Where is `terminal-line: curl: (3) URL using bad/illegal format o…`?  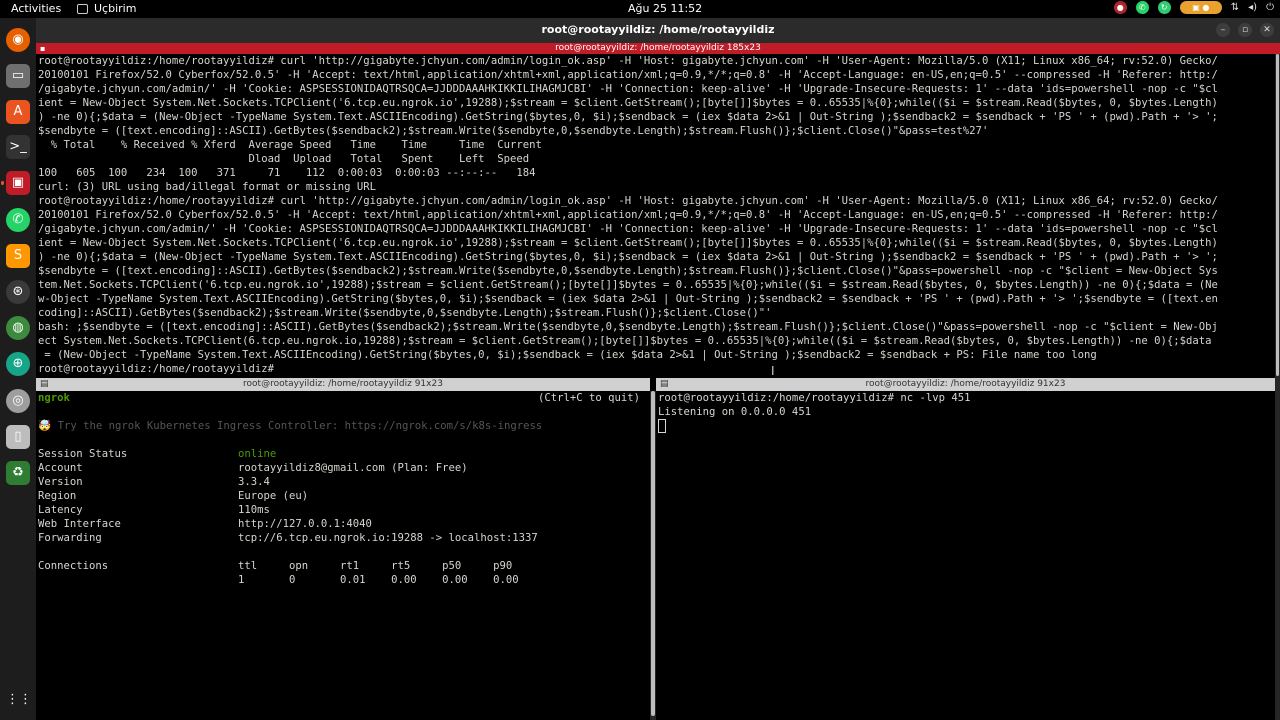 terminal-line: curl: (3) URL using bad/illegal format o… is located at coordinates (207, 187).